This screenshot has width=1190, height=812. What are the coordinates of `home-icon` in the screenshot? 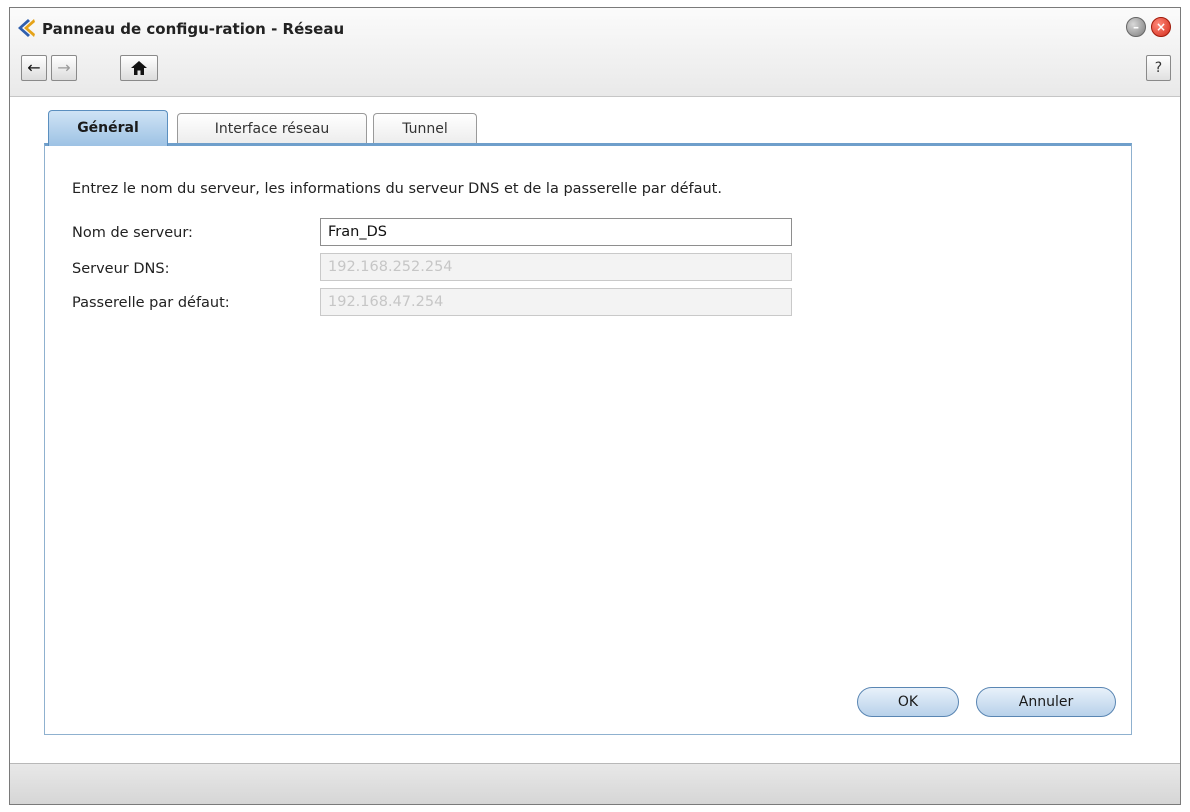 It's located at (139, 68).